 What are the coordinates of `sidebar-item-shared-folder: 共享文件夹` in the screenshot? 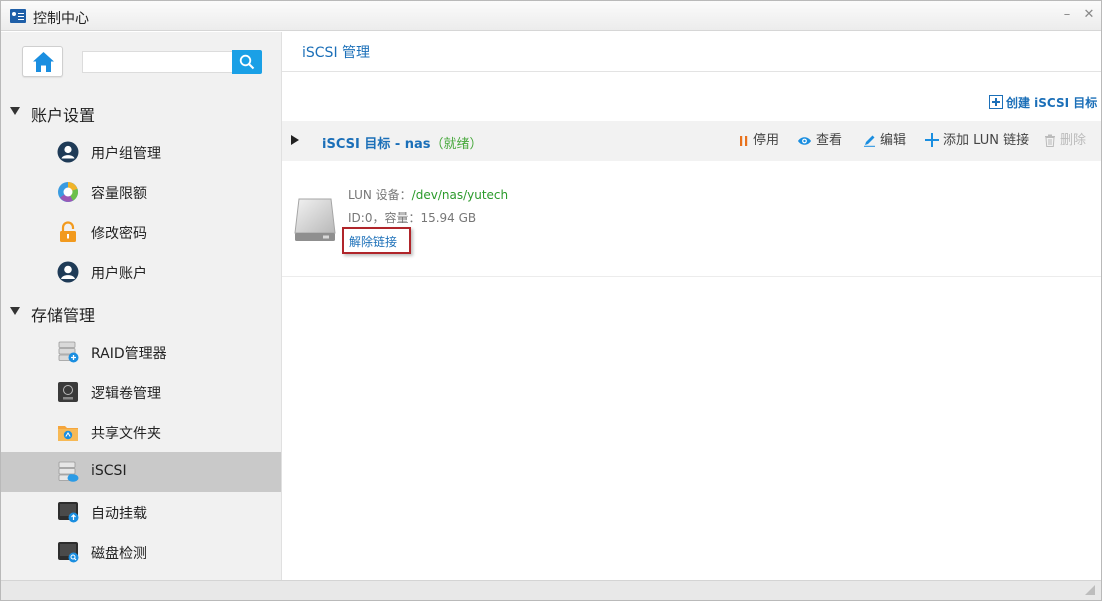 It's located at (141, 432).